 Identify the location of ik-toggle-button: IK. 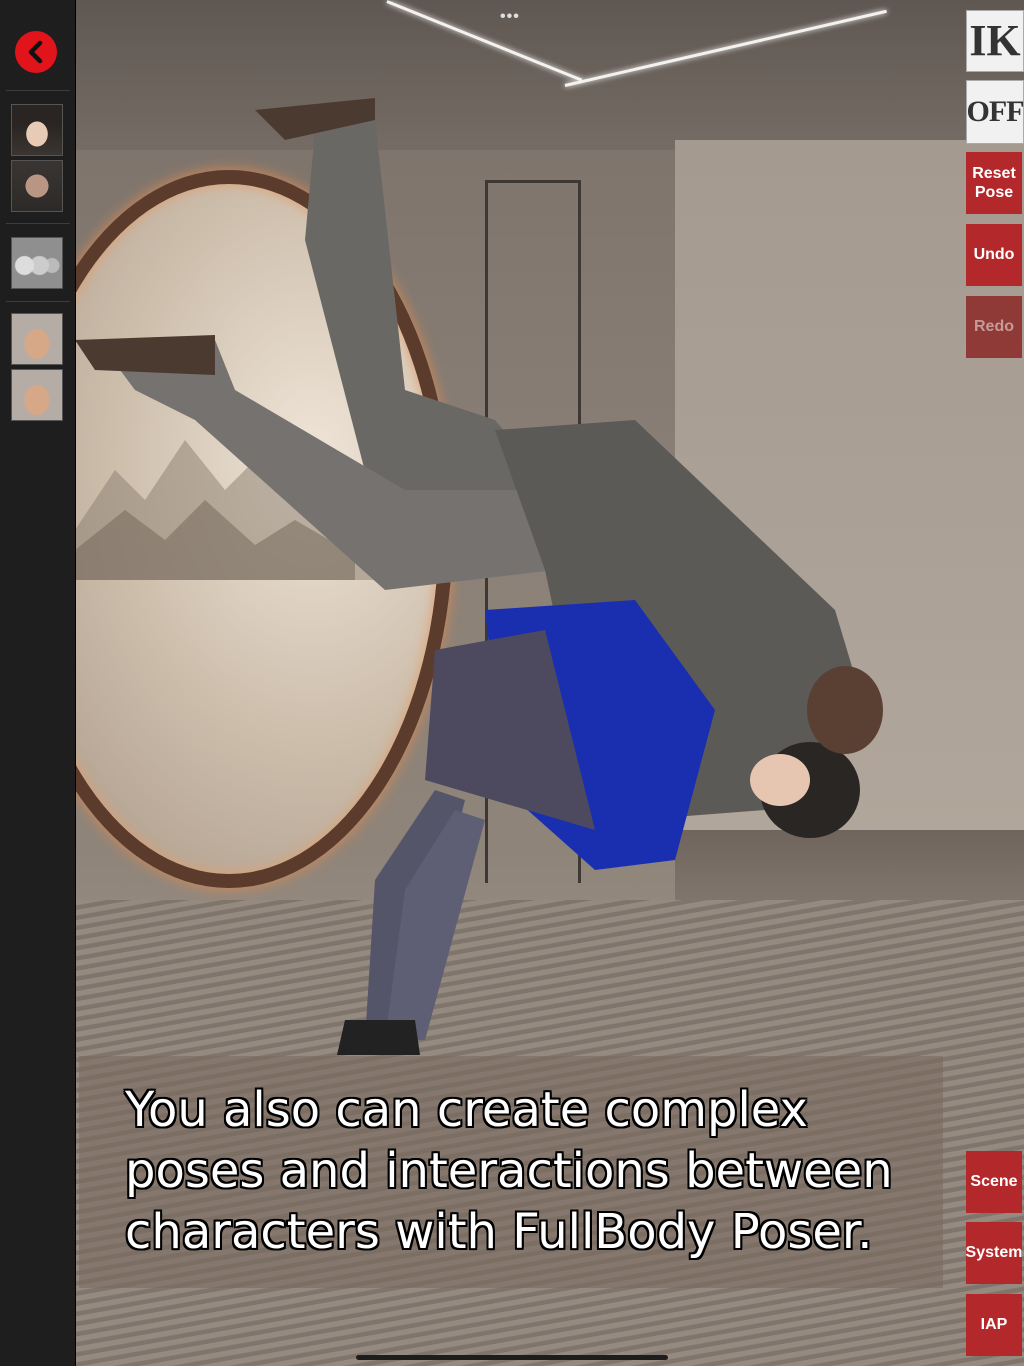
(995, 41).